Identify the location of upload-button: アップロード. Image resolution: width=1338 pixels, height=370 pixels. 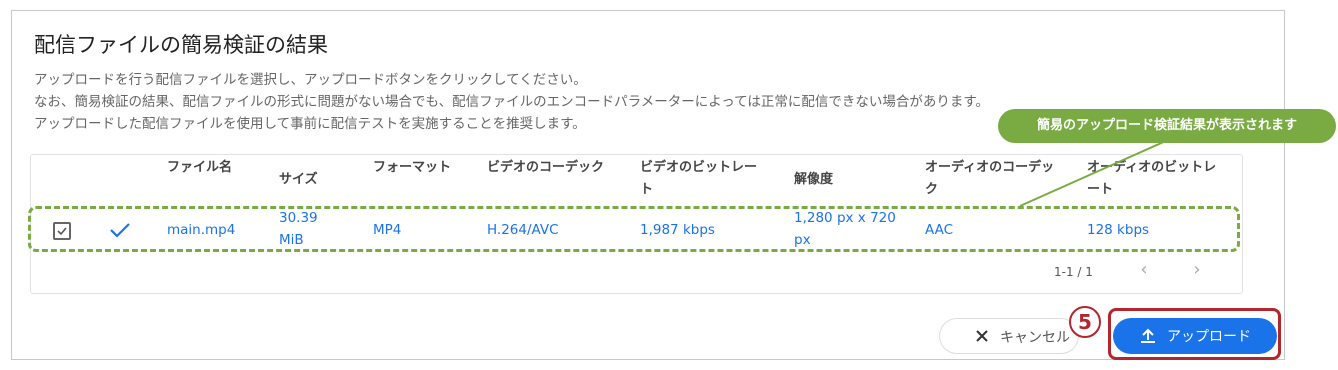
(1195, 336).